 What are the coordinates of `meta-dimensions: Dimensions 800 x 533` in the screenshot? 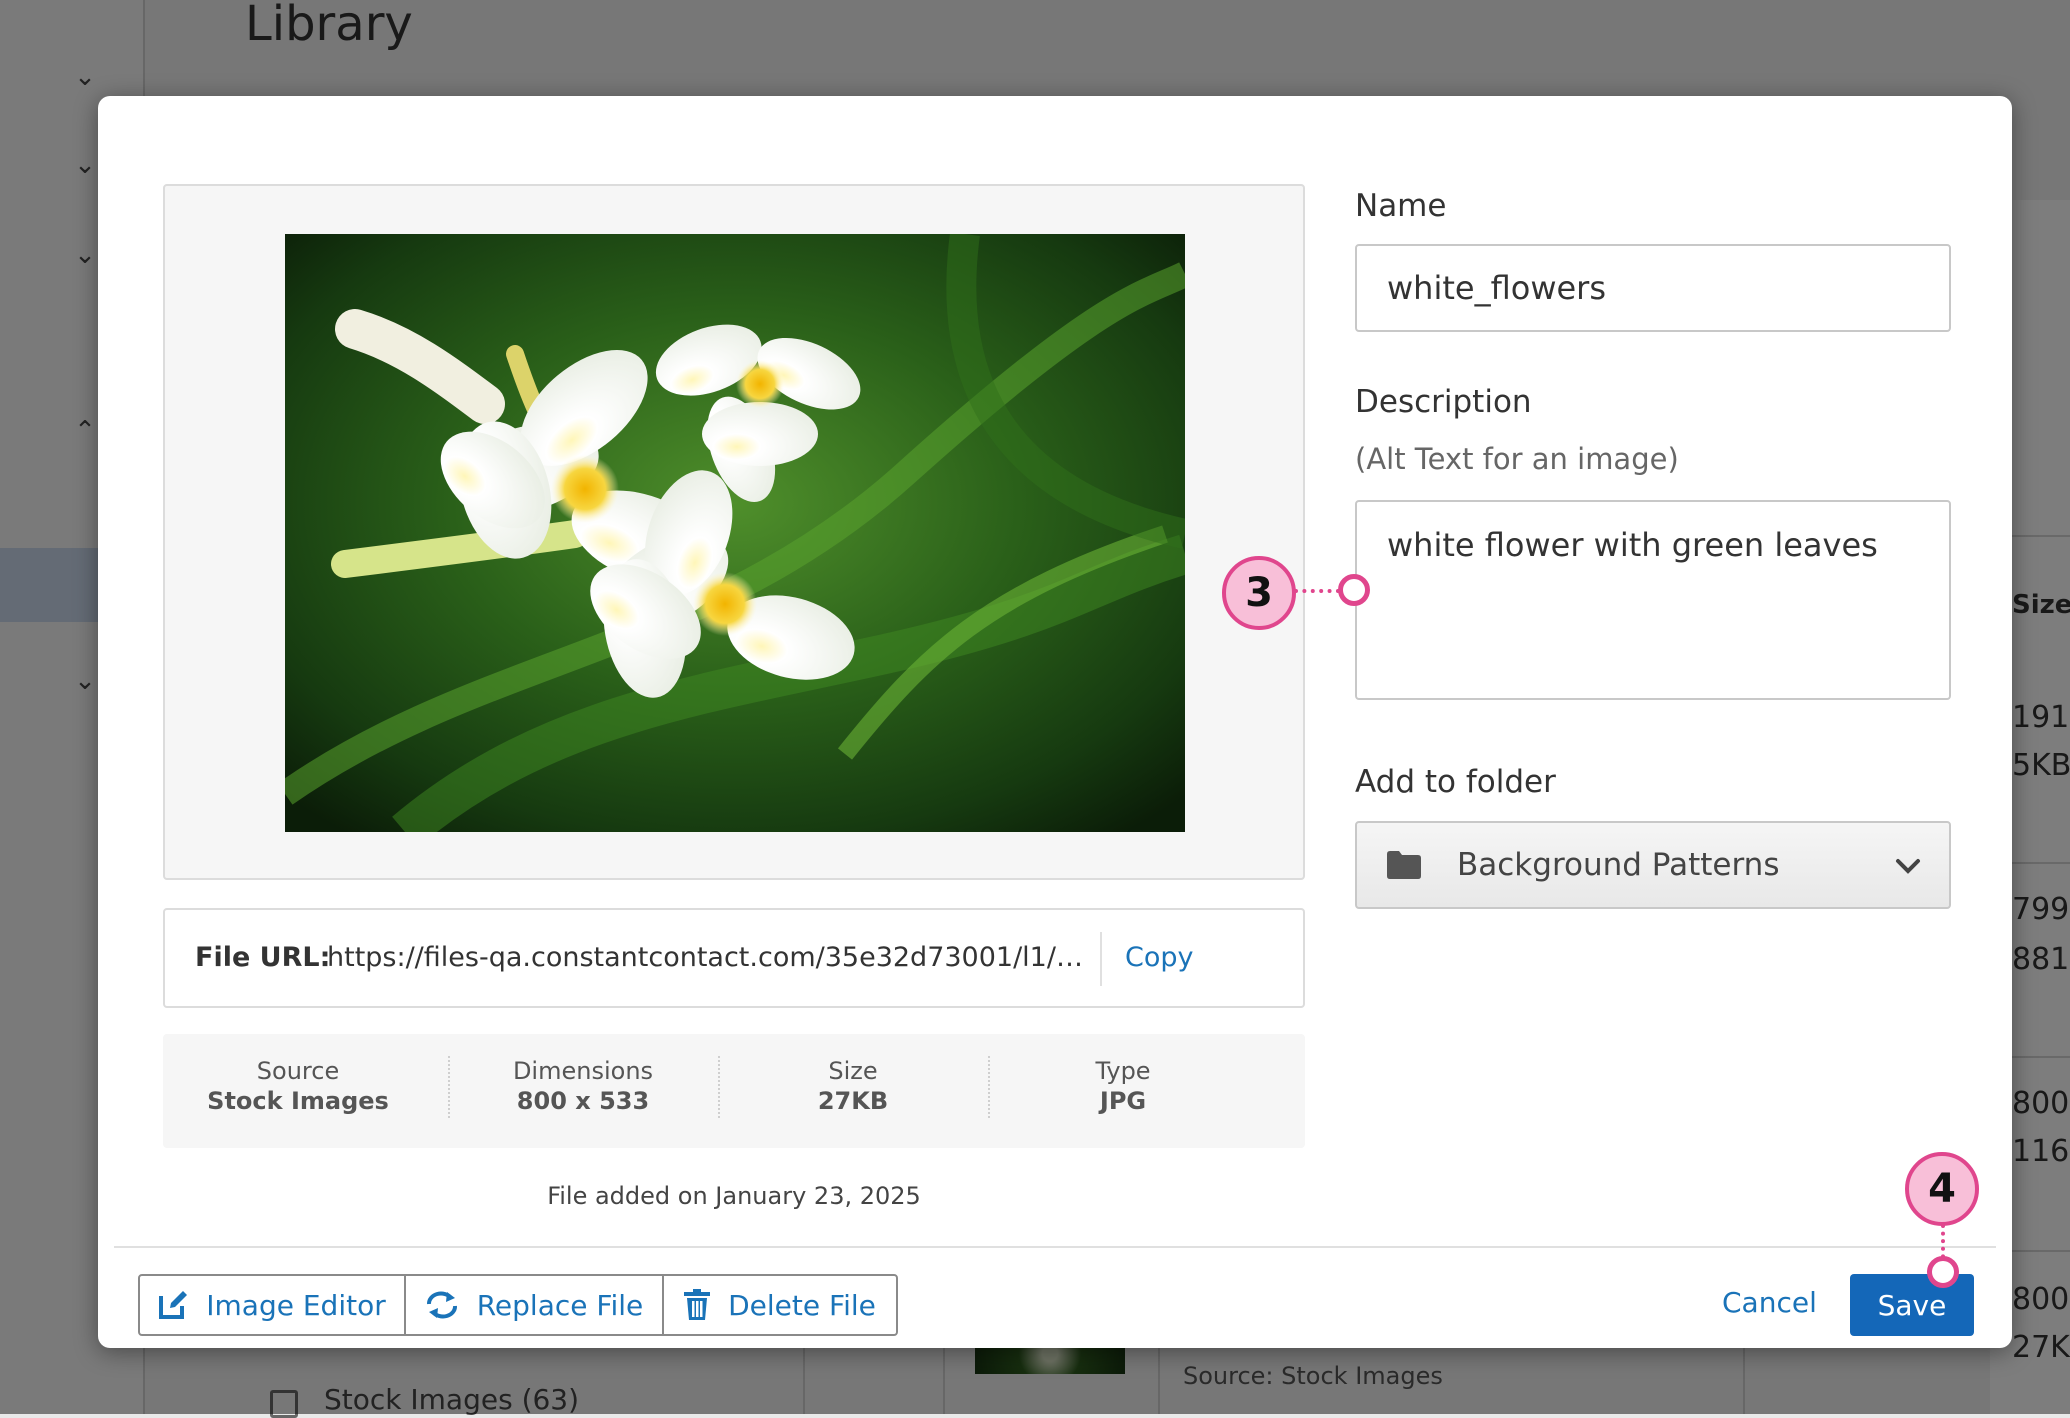 It's located at (583, 1086).